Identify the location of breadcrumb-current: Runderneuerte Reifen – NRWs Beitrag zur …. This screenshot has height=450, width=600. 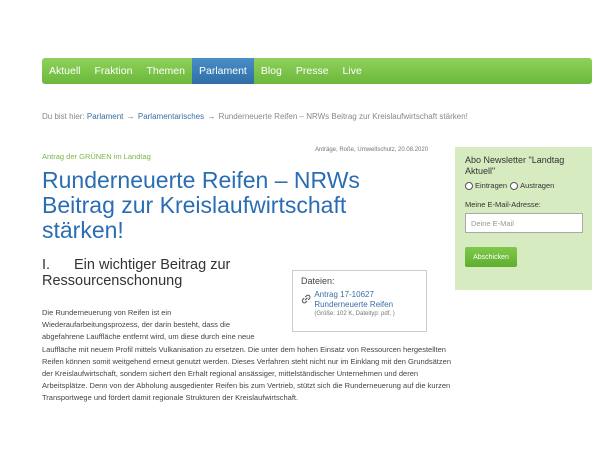
(343, 116).